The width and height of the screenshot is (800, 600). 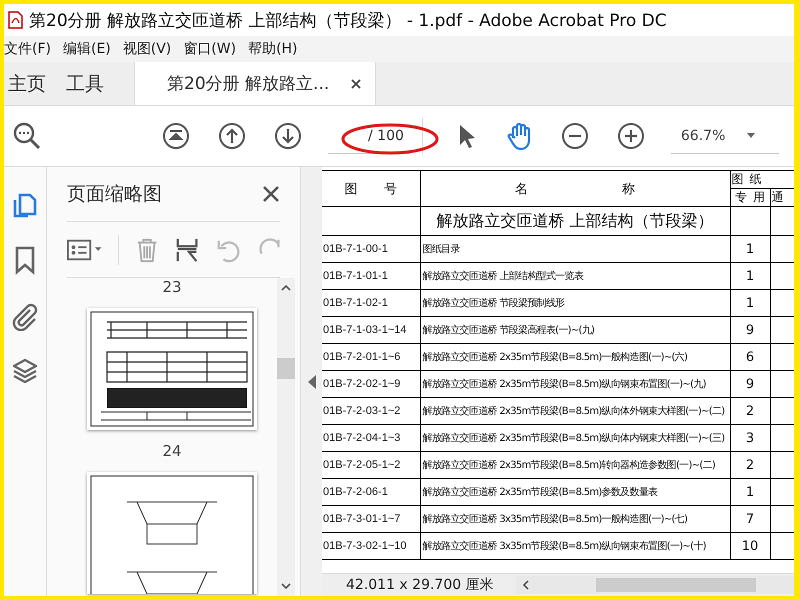 I want to click on drawing-number-cell: 01B-7-1-00-1, so click(x=371, y=249).